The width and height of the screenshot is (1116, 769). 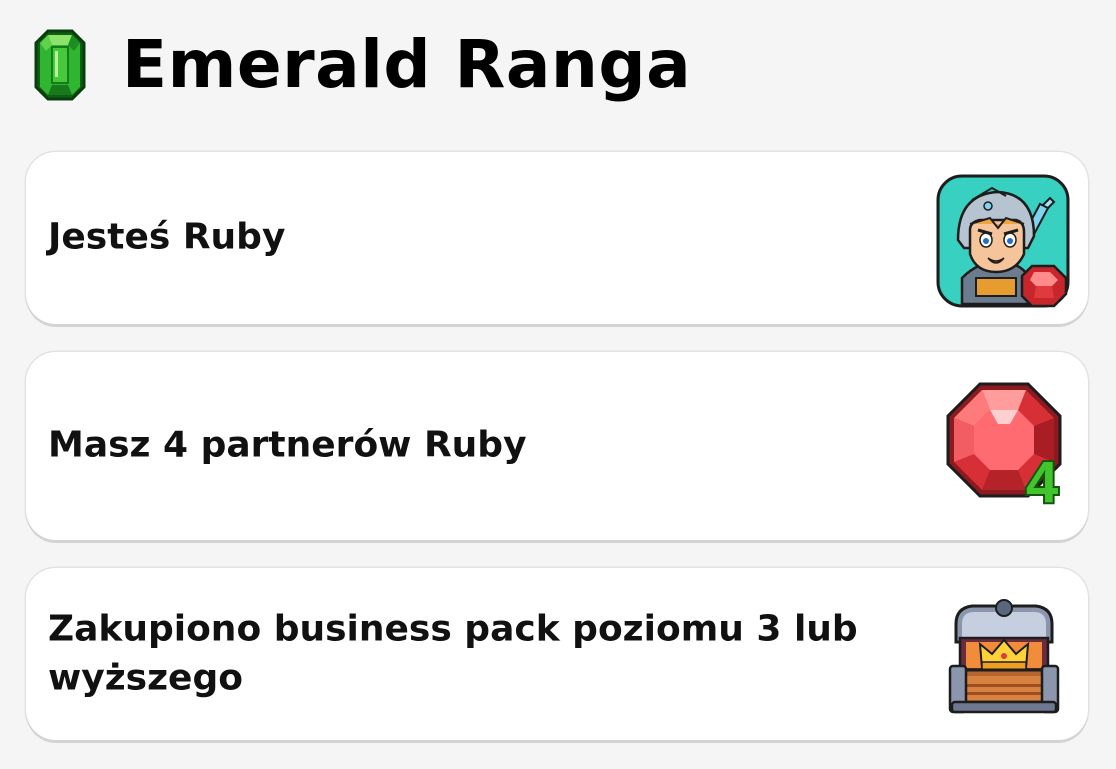 I want to click on ruby-gem-4-icon: 4, so click(x=1004, y=447).